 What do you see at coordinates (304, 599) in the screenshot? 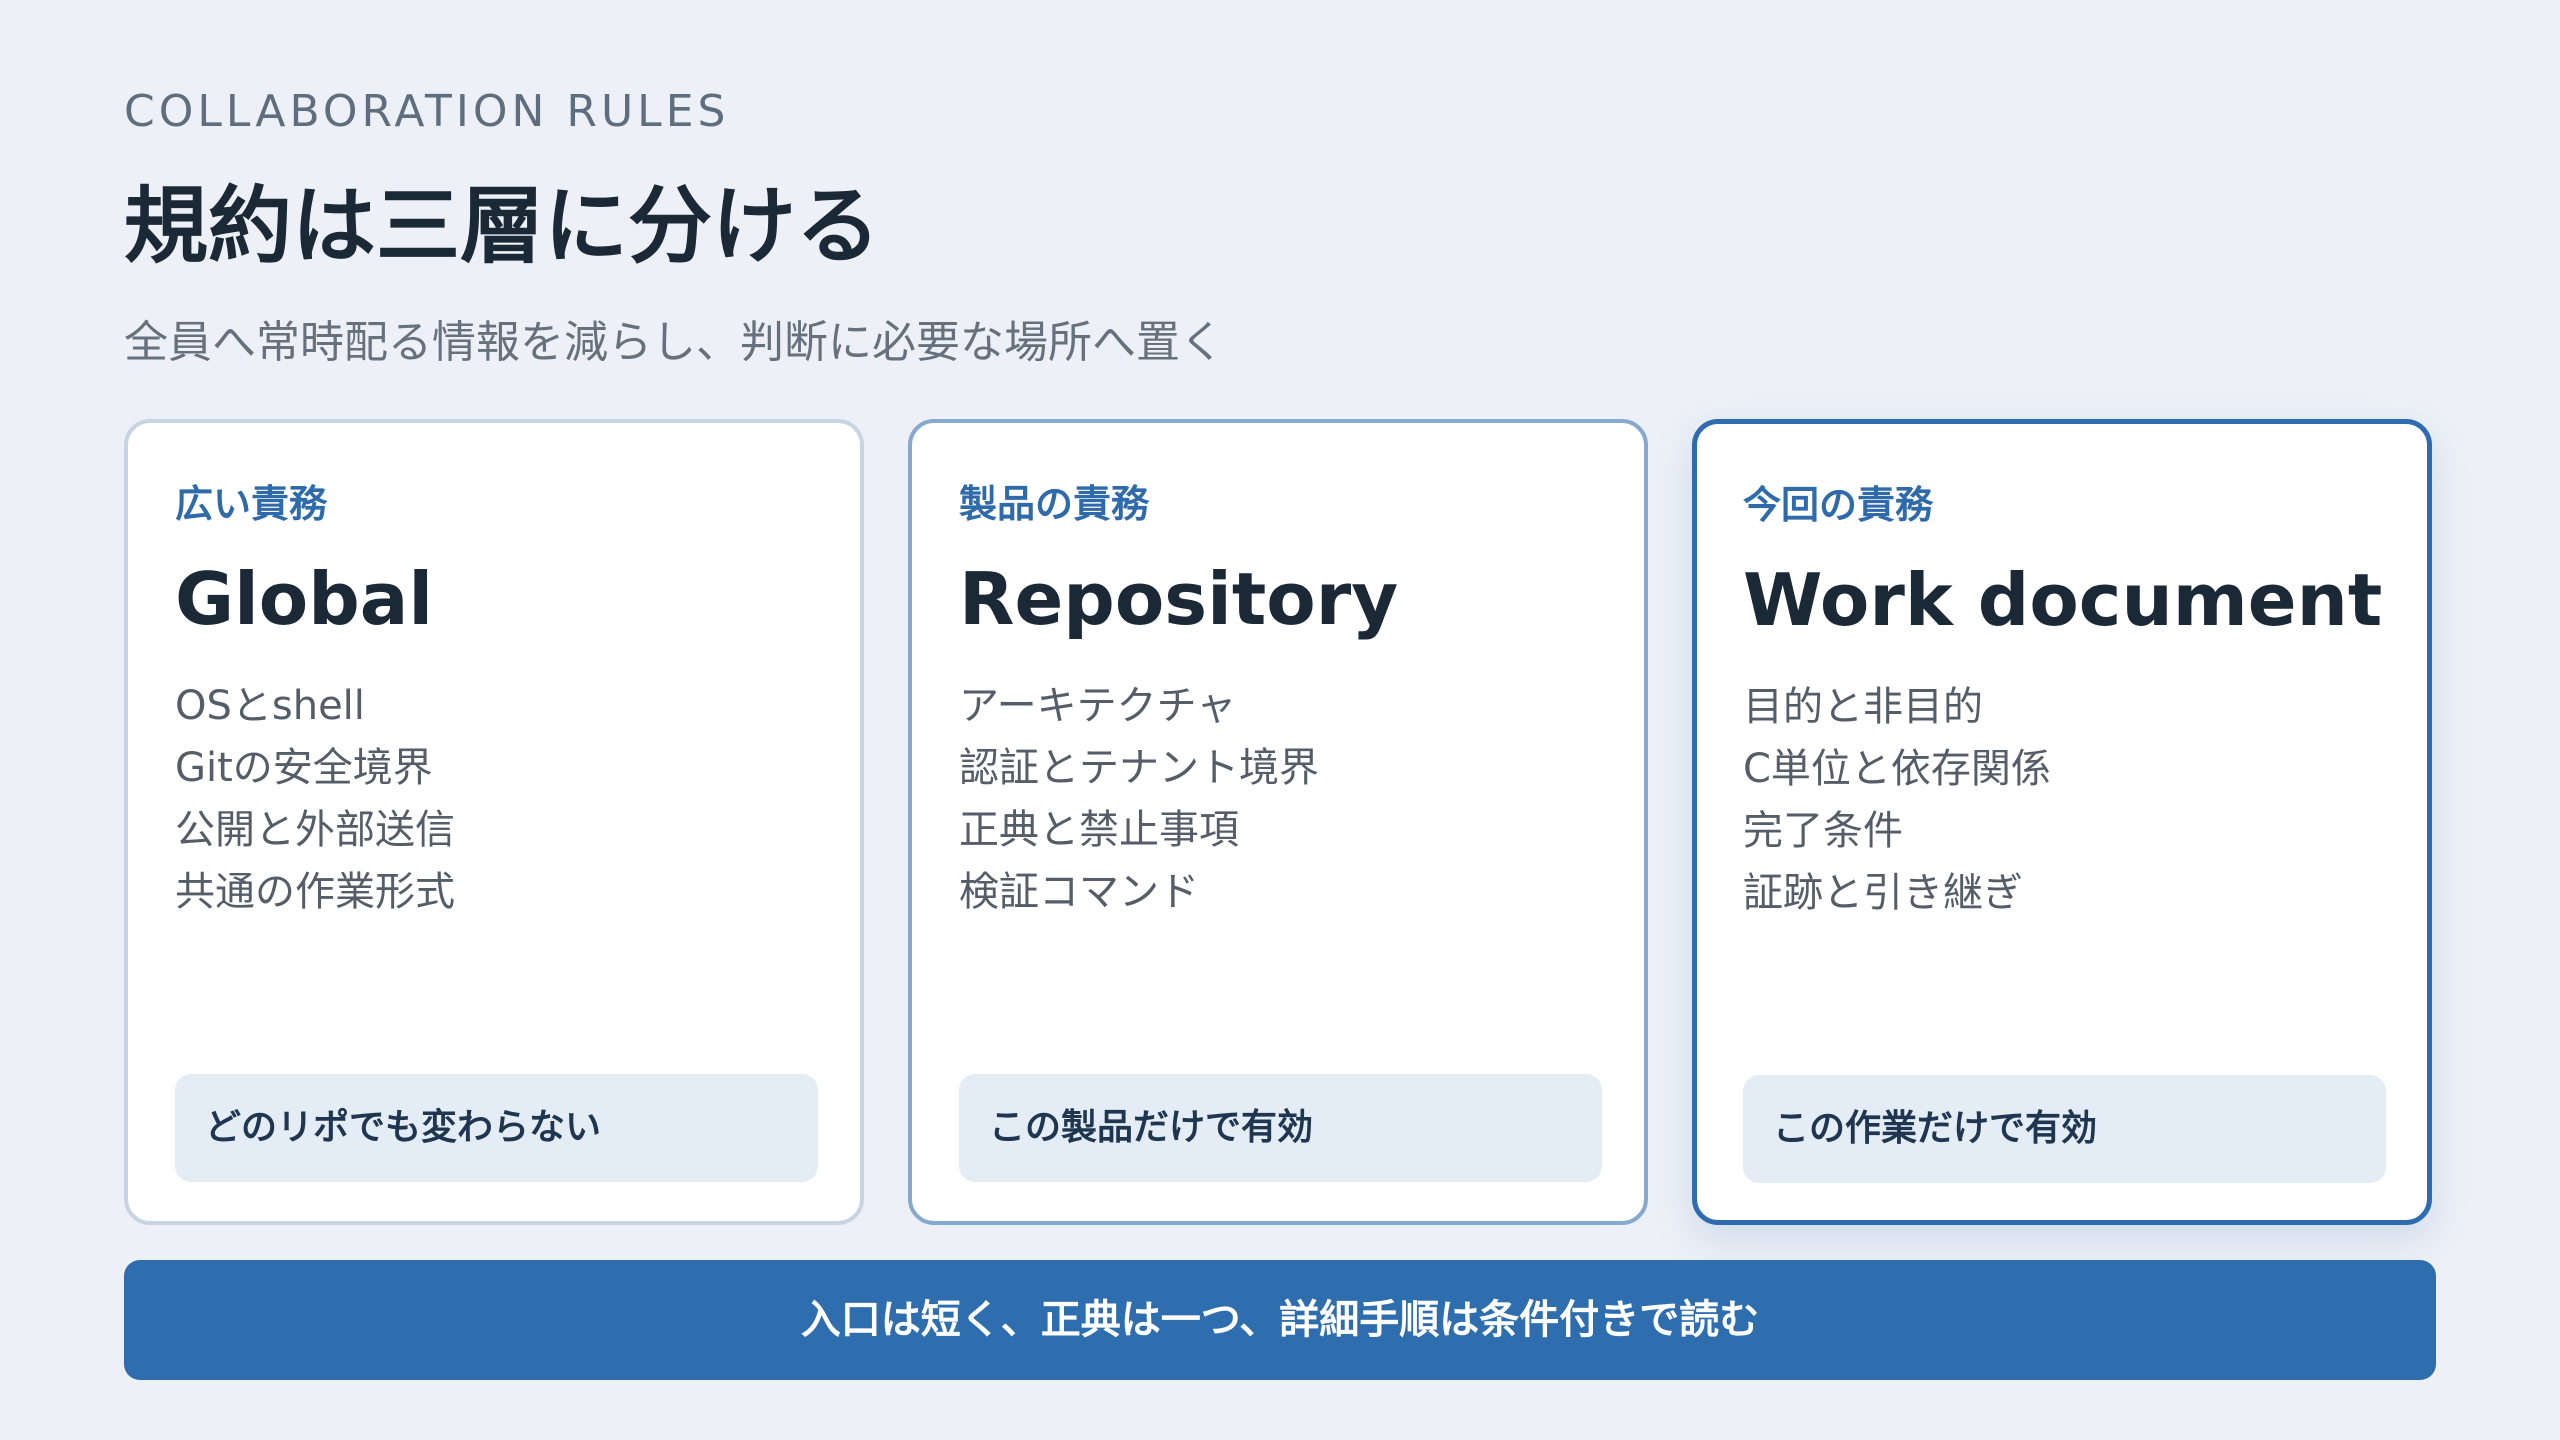
I see `card-title: Global` at bounding box center [304, 599].